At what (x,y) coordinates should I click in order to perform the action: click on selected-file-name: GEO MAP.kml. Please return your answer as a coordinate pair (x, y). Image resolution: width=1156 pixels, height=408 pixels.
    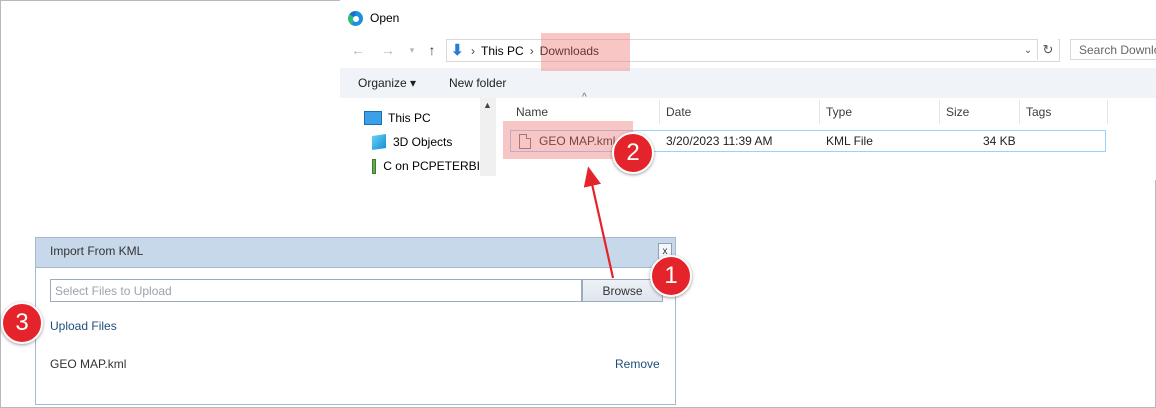
    Looking at the image, I should click on (88, 364).